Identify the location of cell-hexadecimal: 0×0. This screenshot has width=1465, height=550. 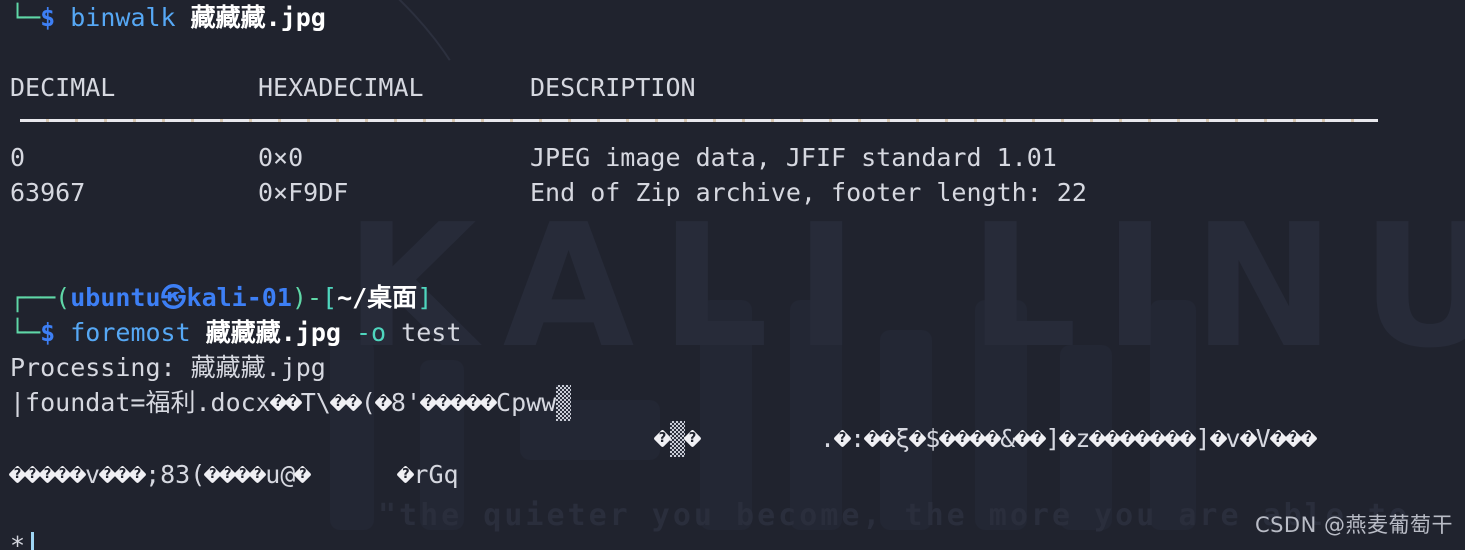
(281, 157).